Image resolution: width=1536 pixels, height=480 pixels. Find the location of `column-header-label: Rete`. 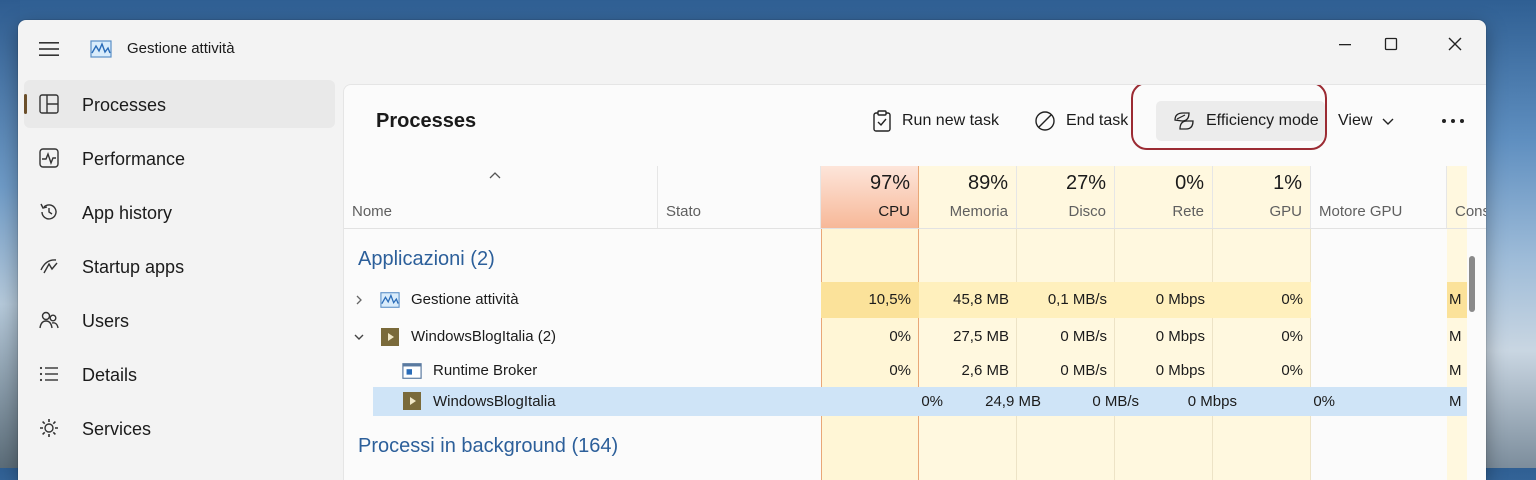

column-header-label: Rete is located at coordinates (1188, 211).